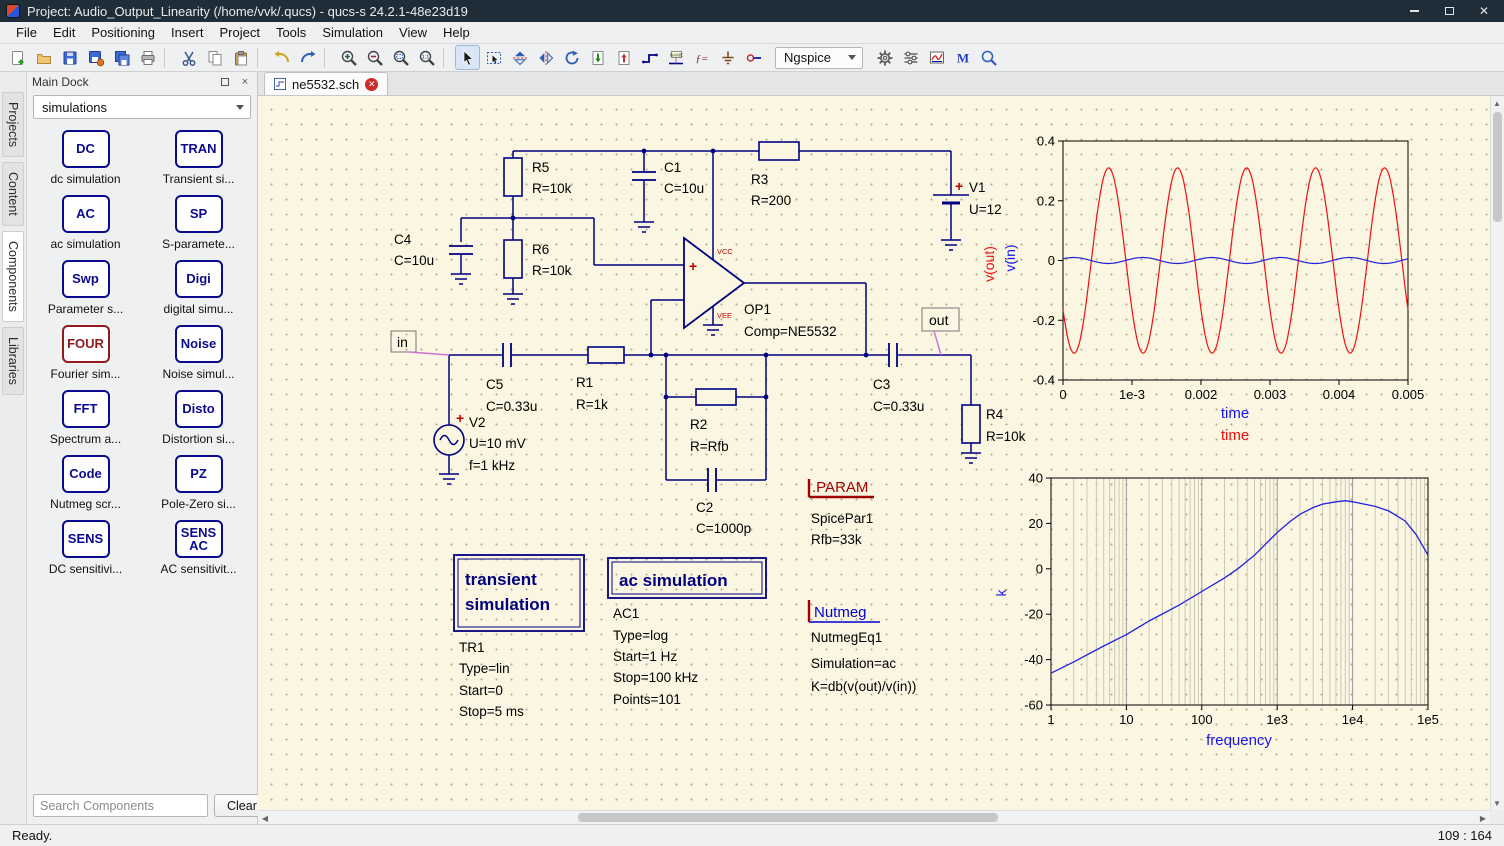 The height and width of the screenshot is (846, 1504). I want to click on component-OP1: + VCC VEE OP1 Comp=NE5532, so click(760, 287).